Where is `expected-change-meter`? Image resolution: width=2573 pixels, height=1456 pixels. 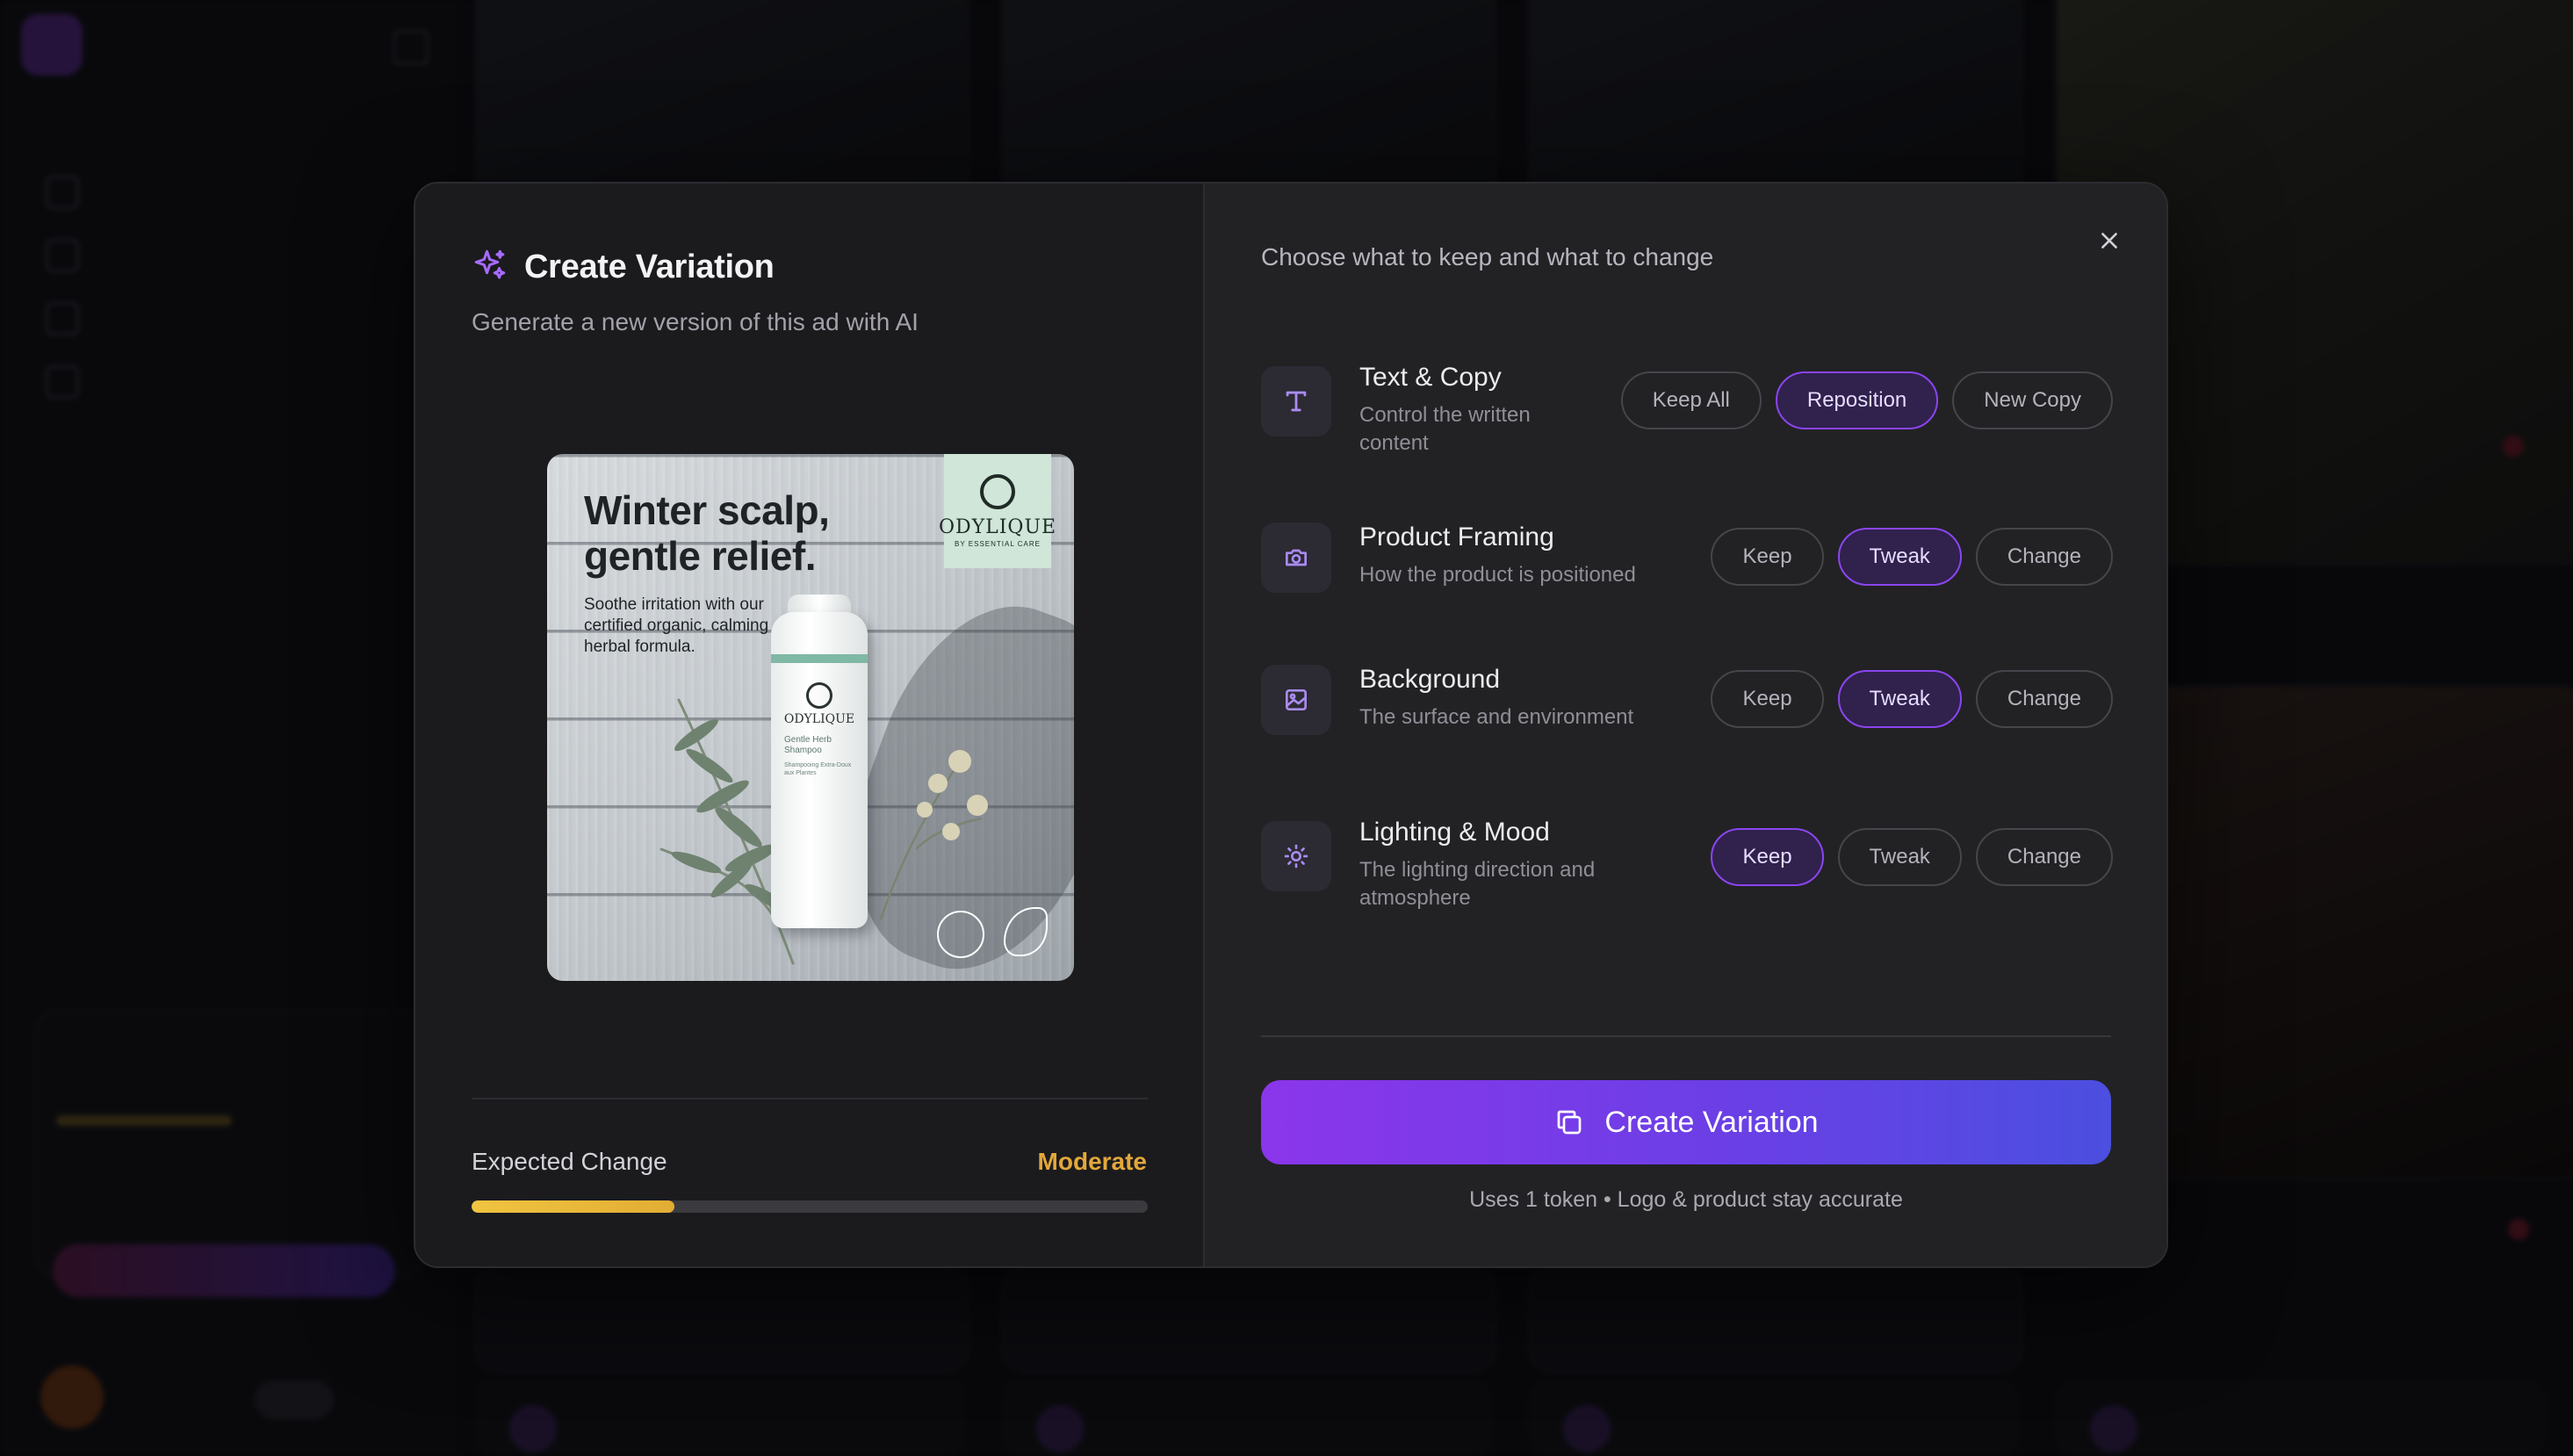 expected-change-meter is located at coordinates (810, 1206).